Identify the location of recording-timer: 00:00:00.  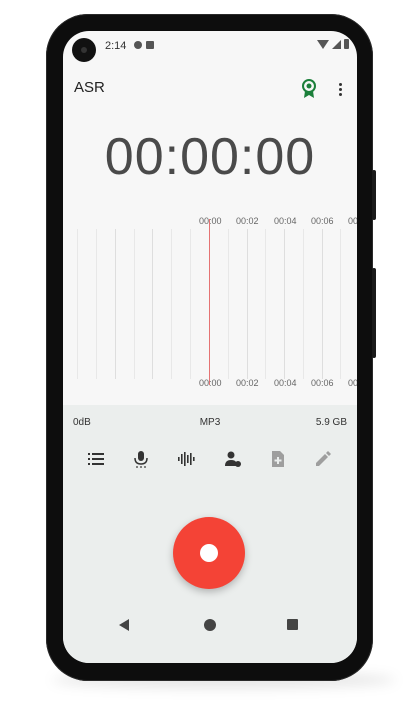
(210, 157).